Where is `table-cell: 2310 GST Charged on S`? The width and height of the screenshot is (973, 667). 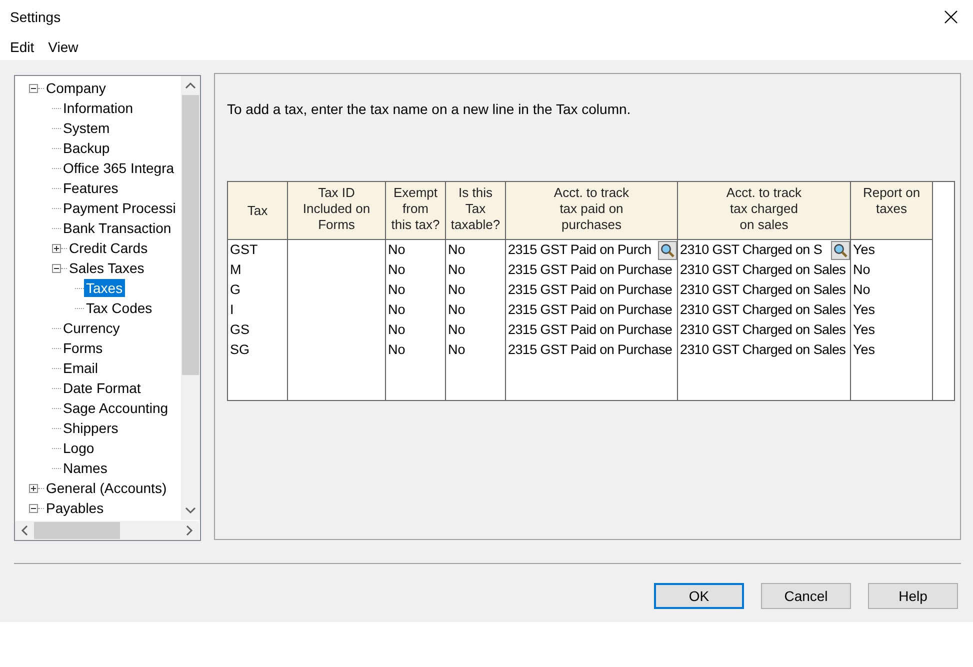 table-cell: 2310 GST Charged on S is located at coordinates (751, 250).